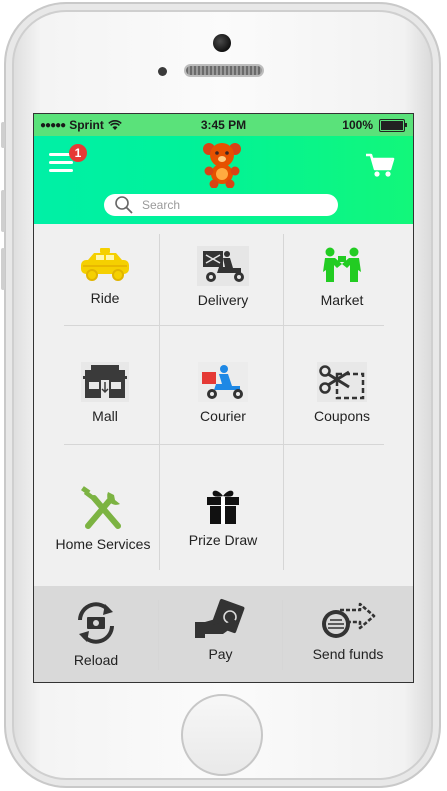 The height and width of the screenshot is (791, 447). What do you see at coordinates (342, 264) in the screenshot?
I see `market-handshake-icon` at bounding box center [342, 264].